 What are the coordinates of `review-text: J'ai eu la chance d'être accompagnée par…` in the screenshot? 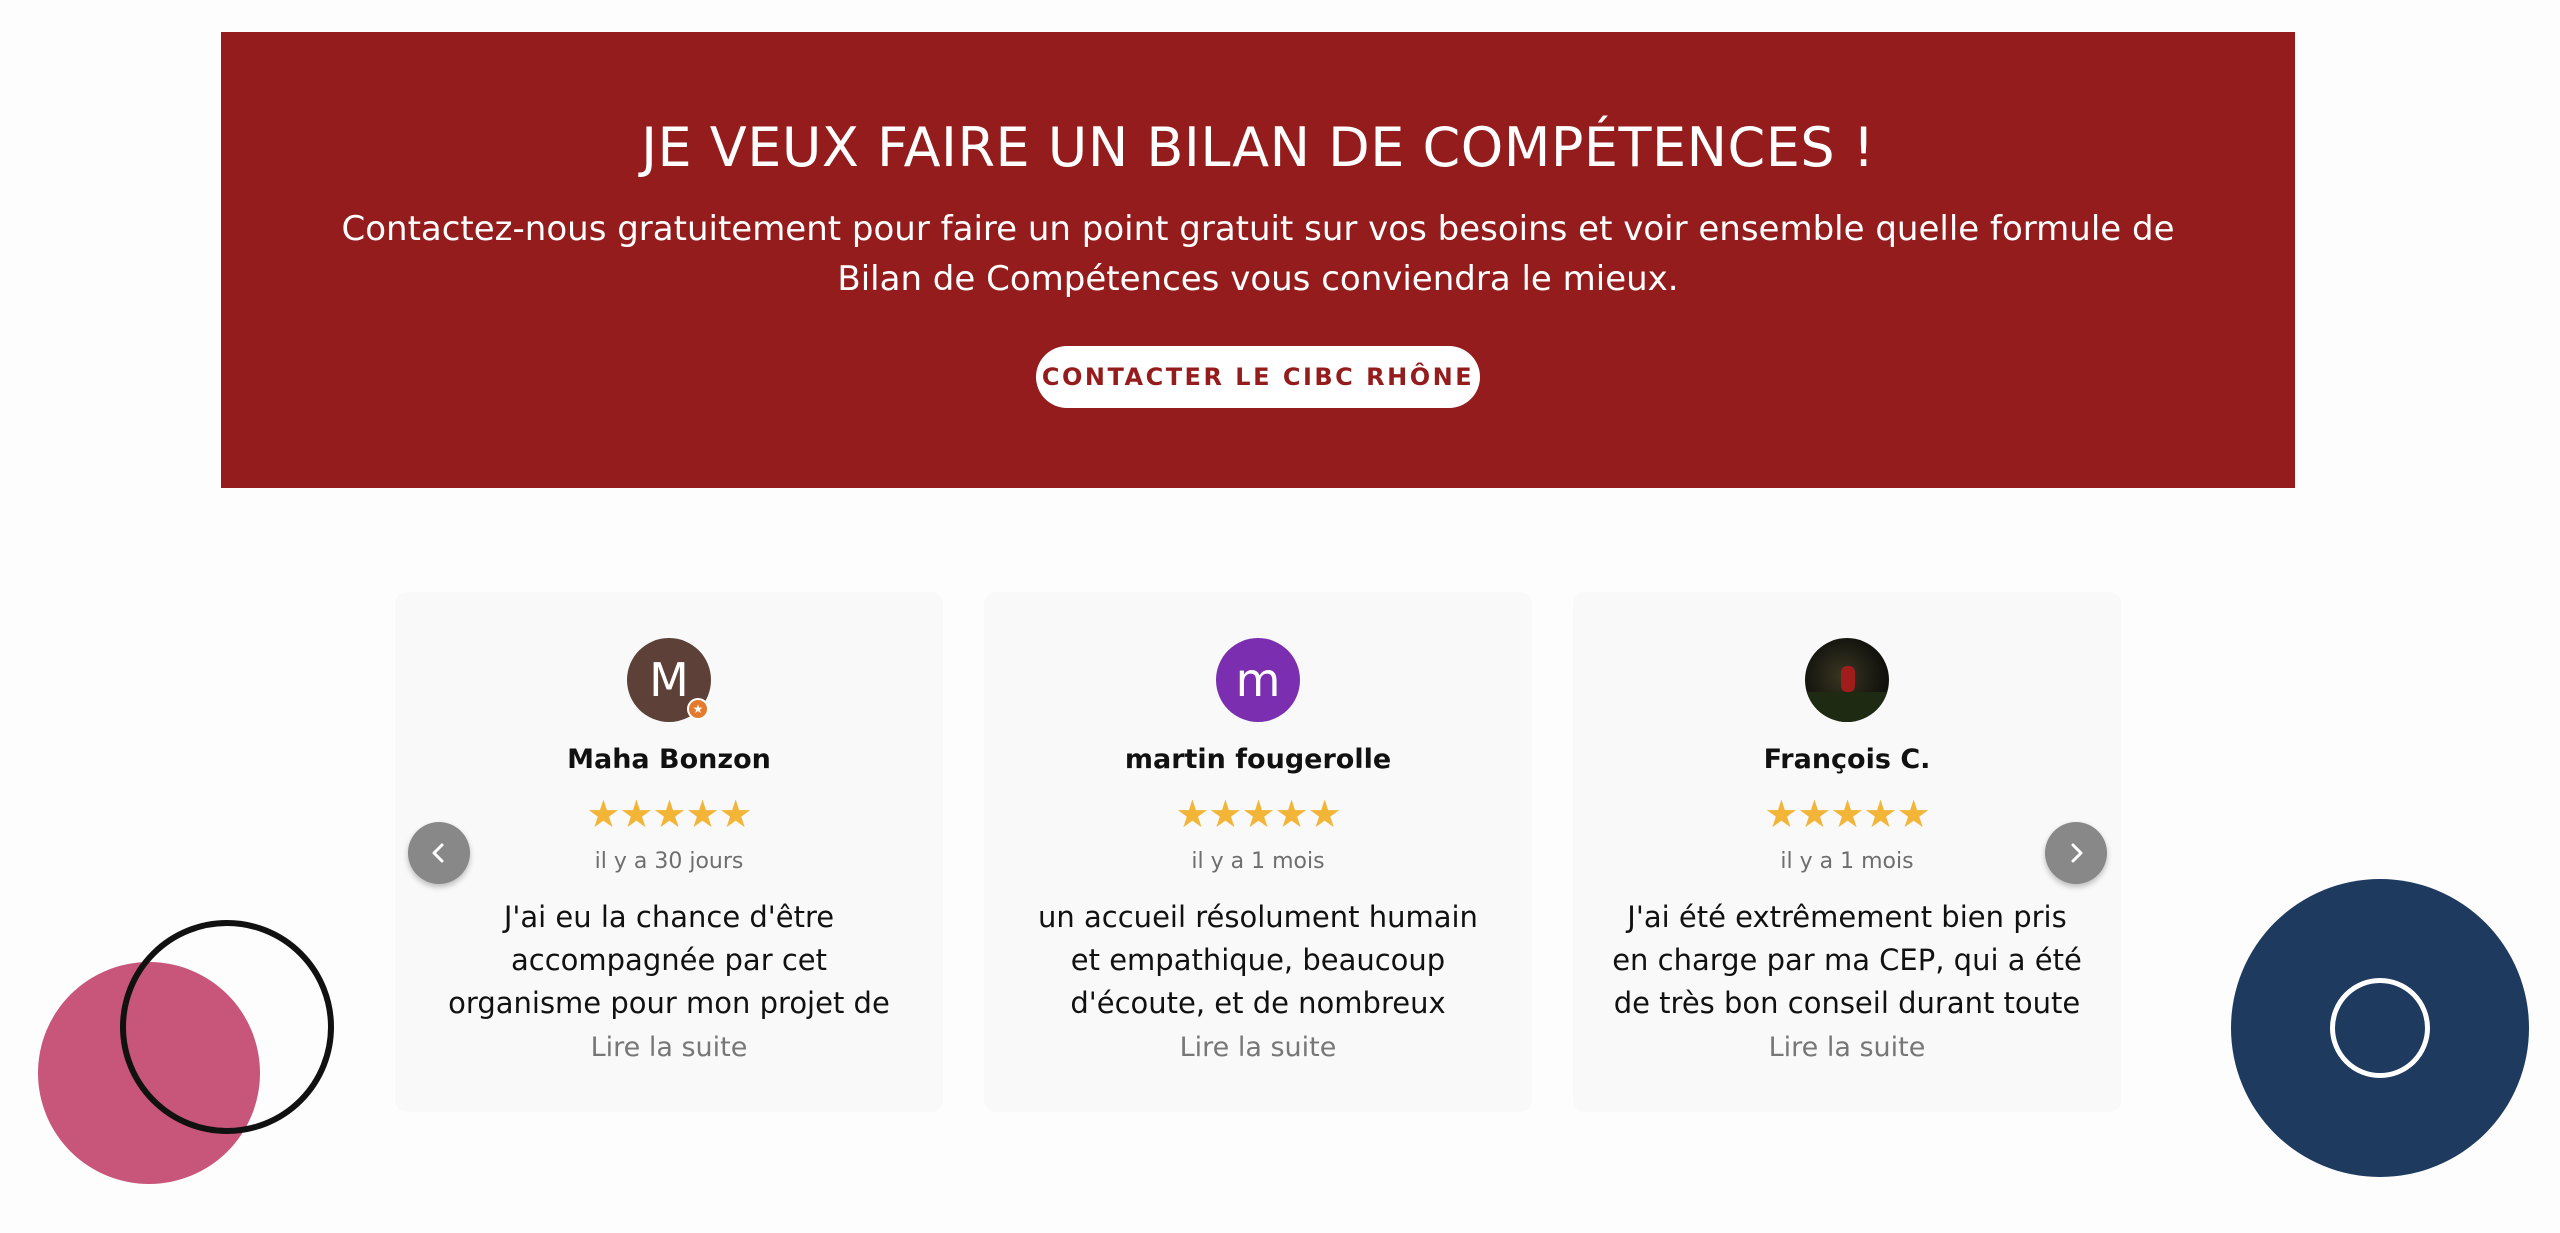 It's located at (669, 960).